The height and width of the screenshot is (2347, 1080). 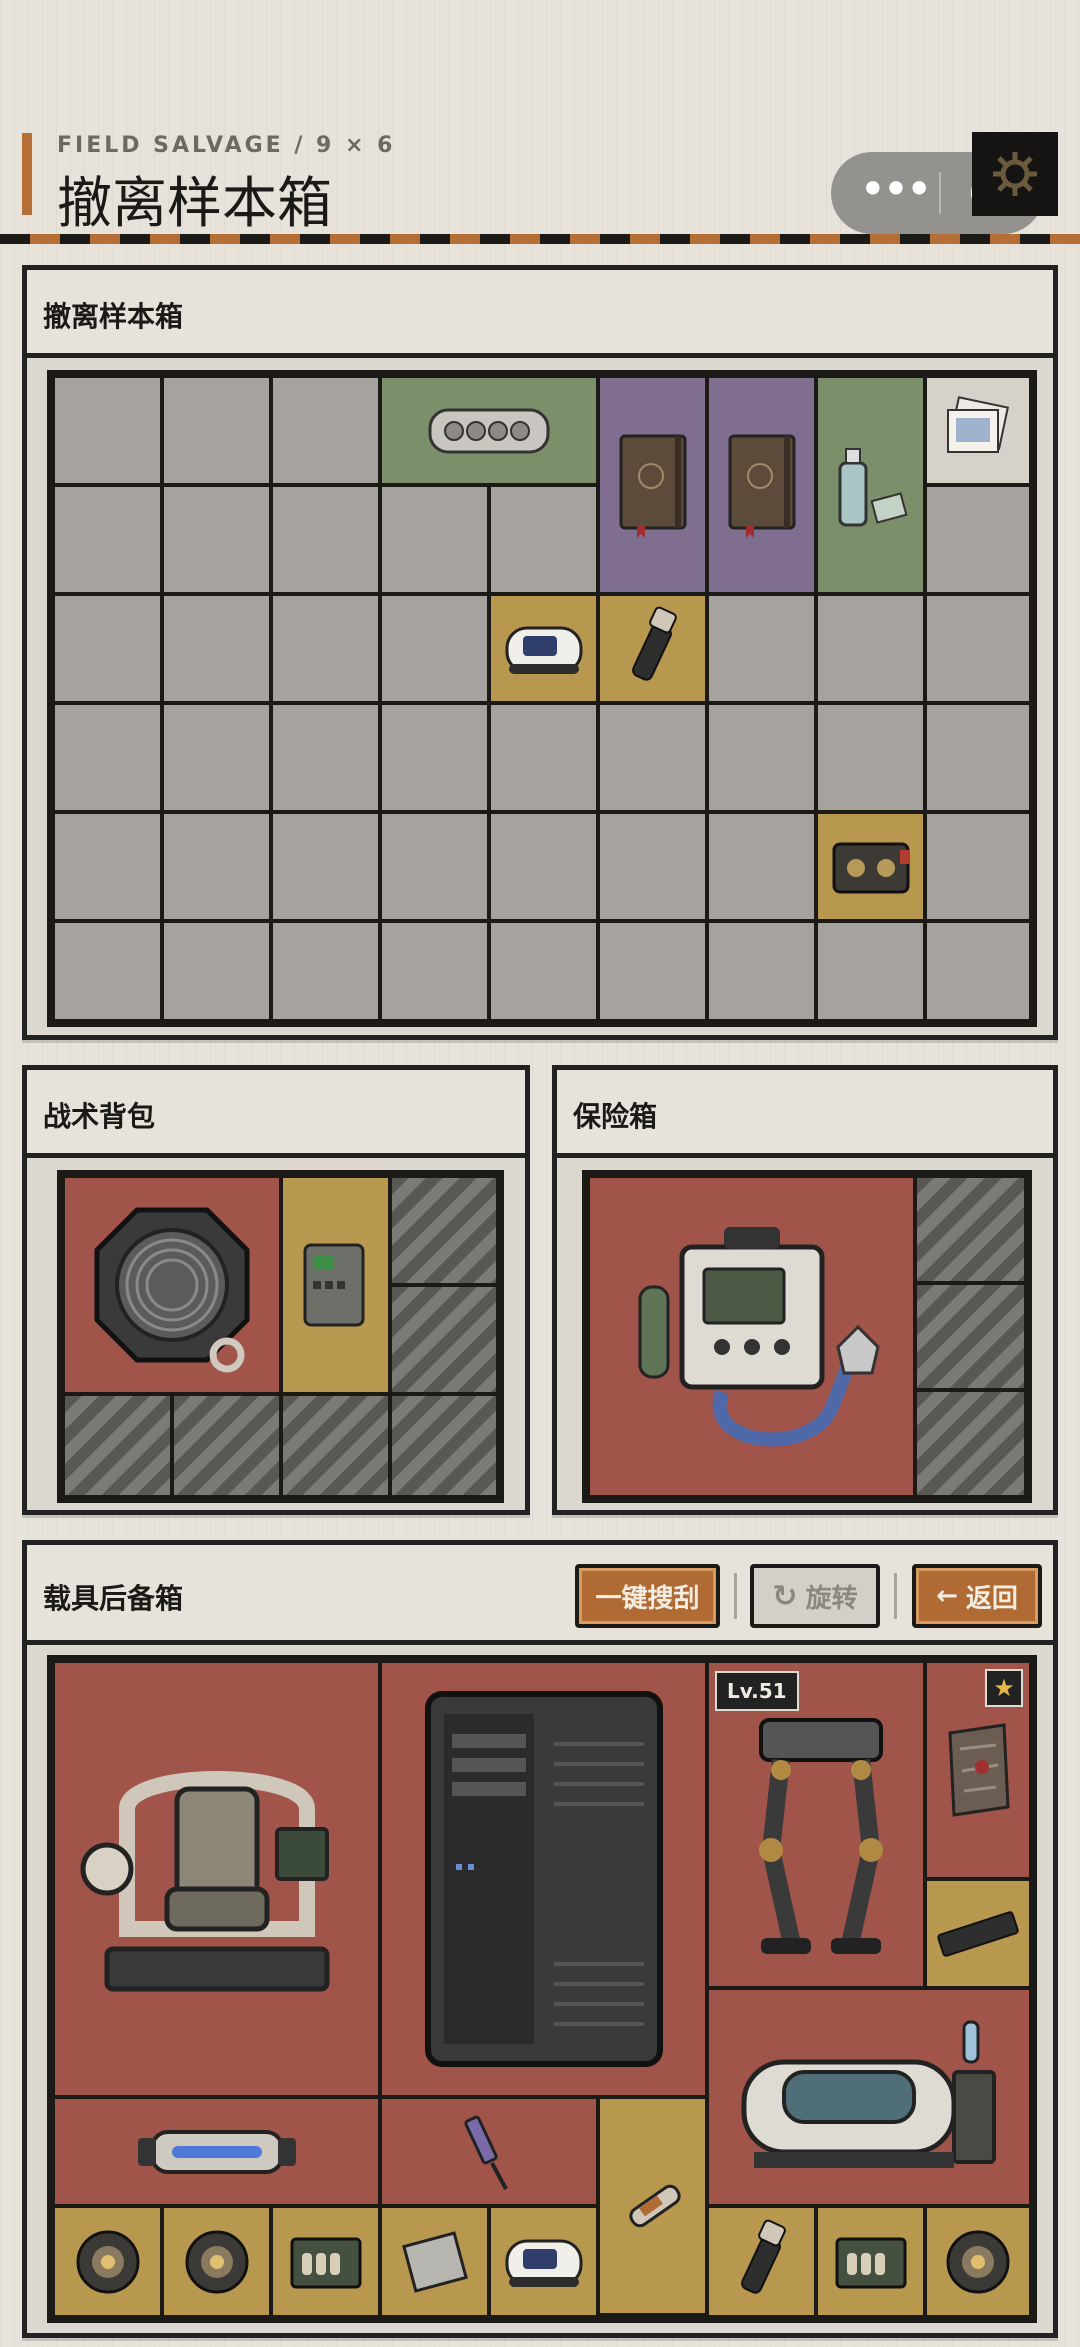 I want to click on item-injector, so click(x=652, y=2206).